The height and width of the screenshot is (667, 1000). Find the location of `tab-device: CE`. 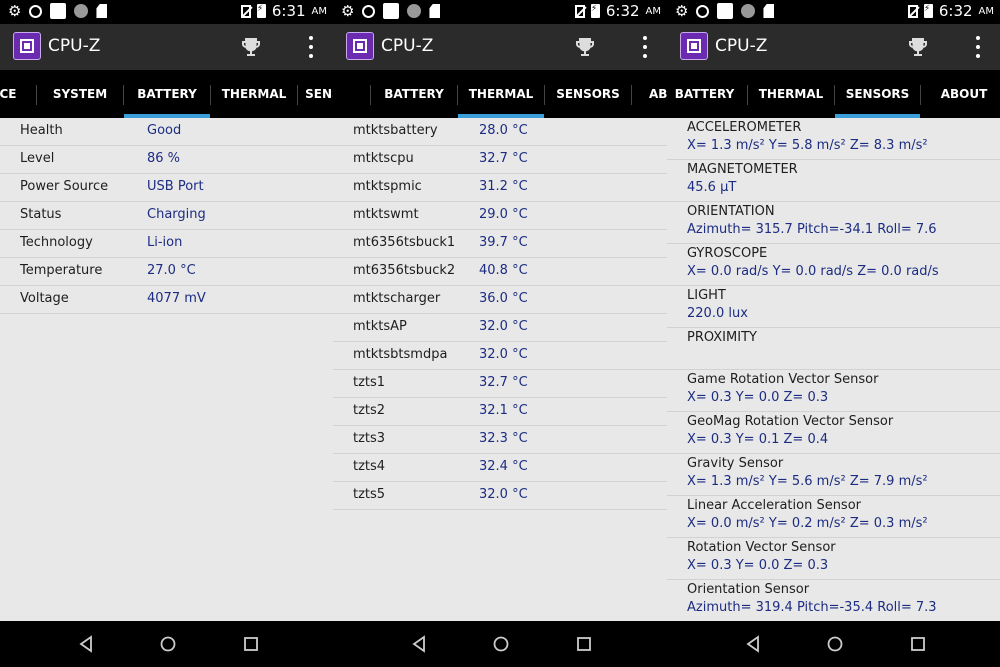

tab-device: CE is located at coordinates (10, 94).